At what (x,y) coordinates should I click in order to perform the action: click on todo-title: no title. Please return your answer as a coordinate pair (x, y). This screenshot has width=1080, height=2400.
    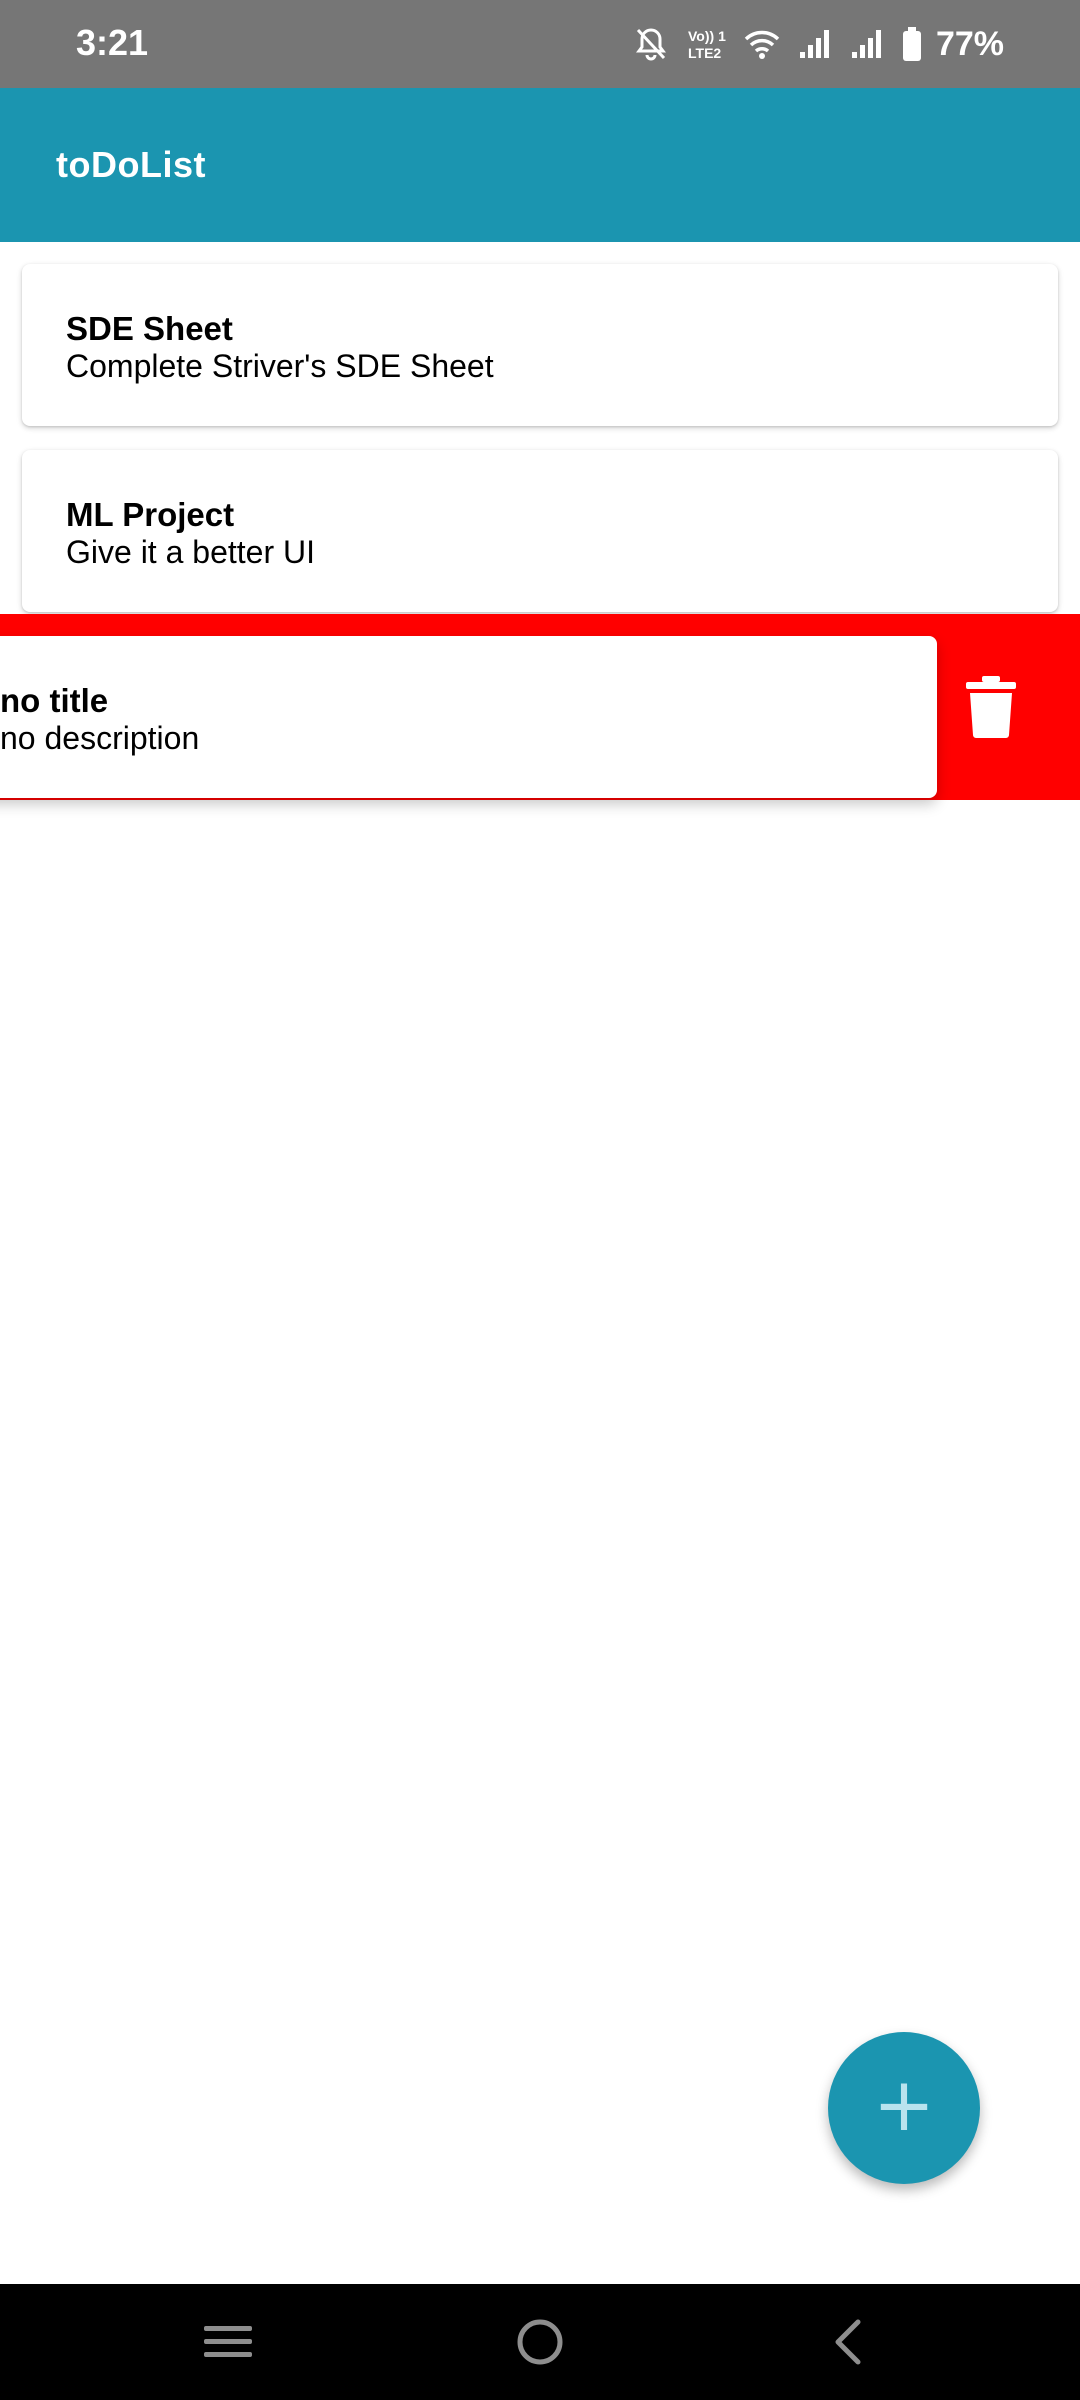
    Looking at the image, I should click on (54, 700).